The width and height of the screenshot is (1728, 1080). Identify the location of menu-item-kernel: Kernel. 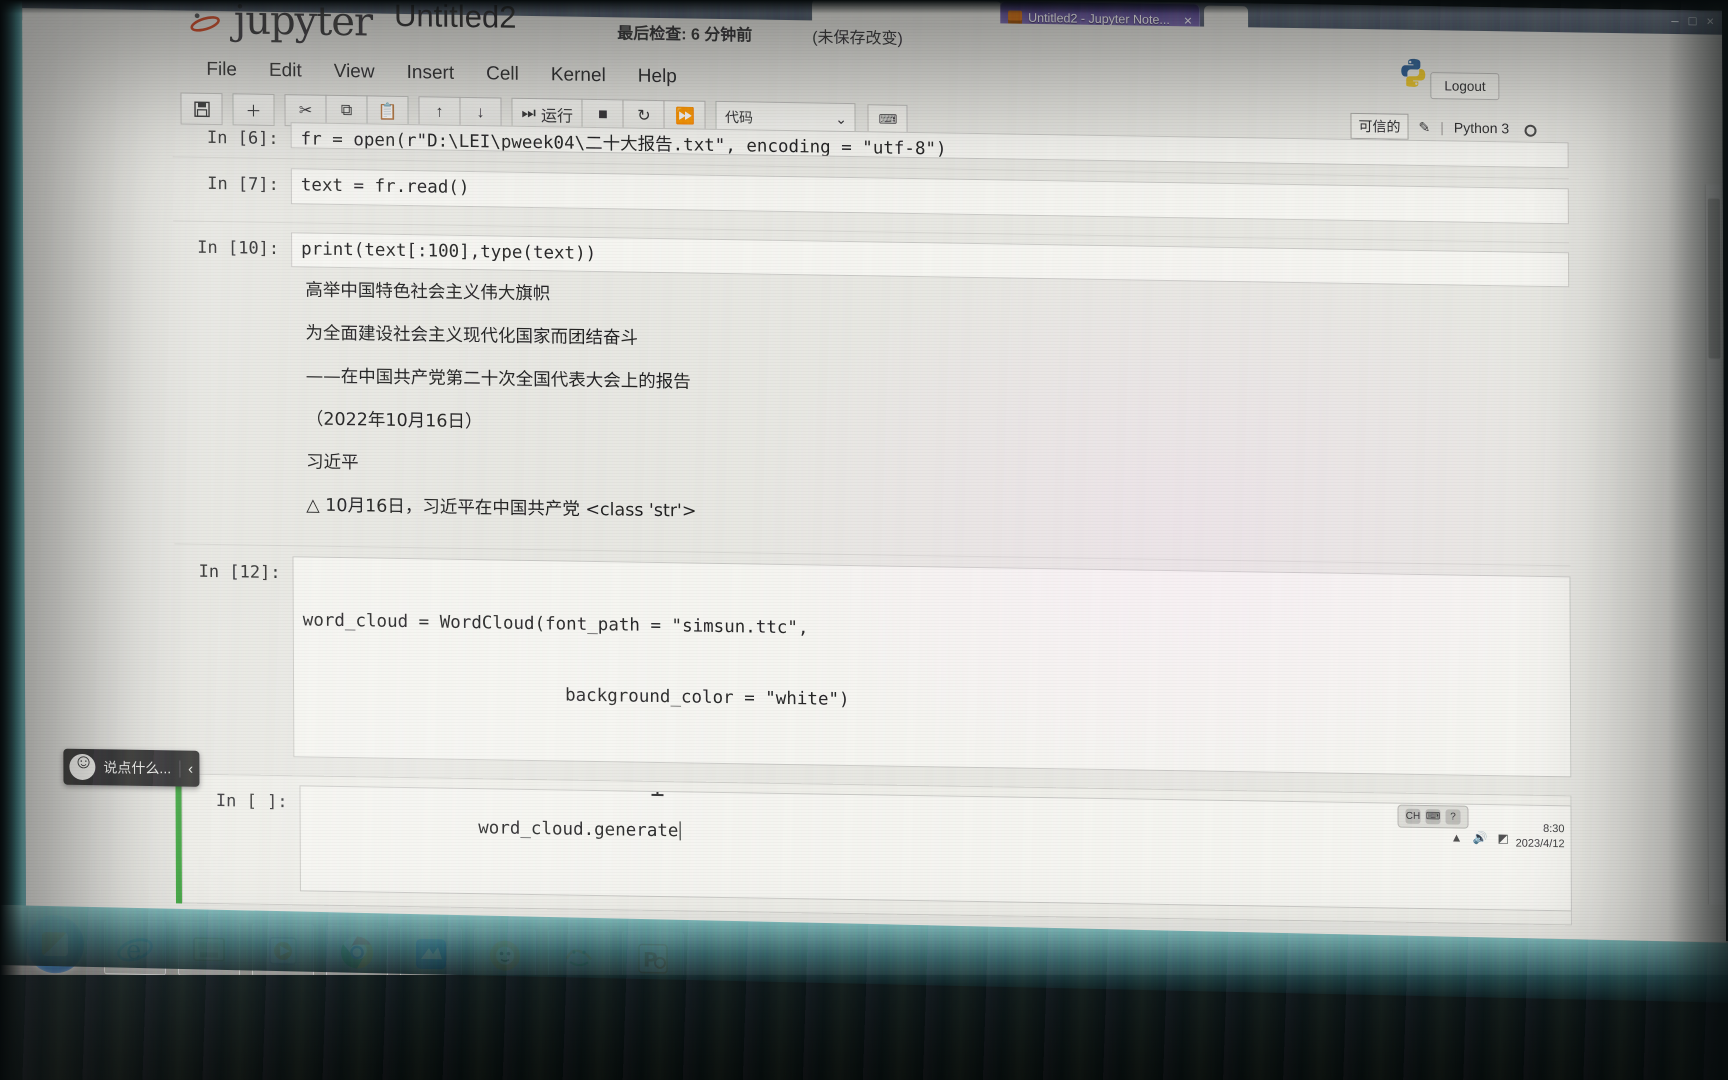
(578, 75).